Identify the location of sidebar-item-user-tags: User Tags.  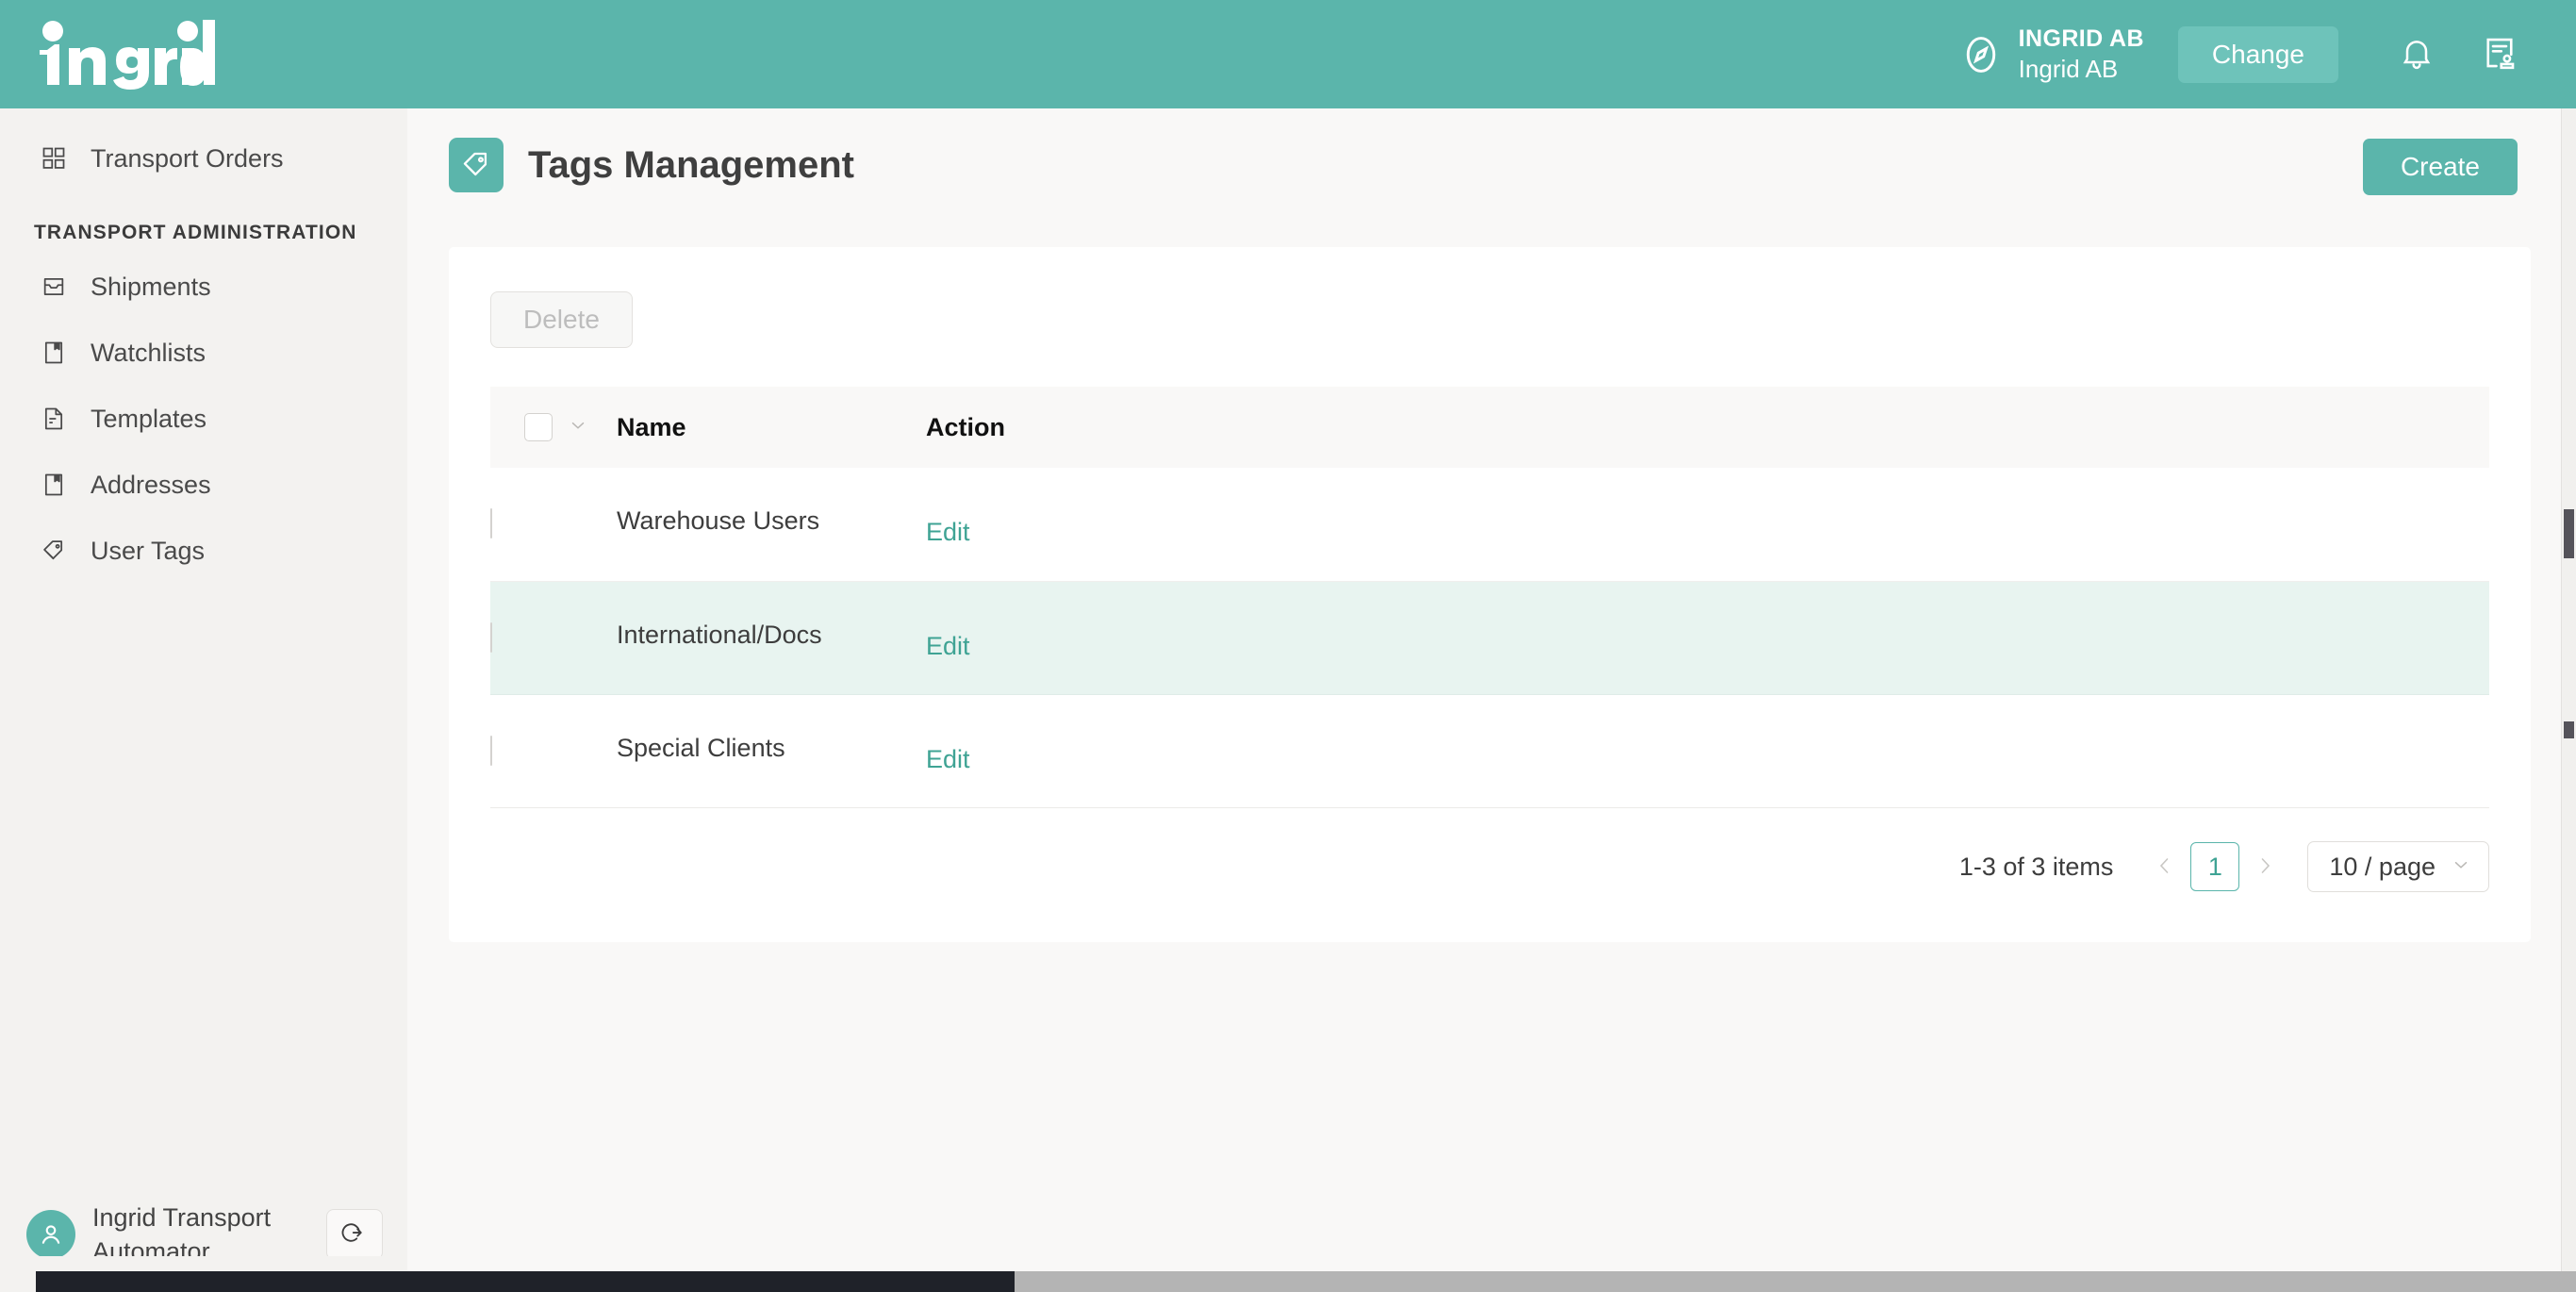
(203, 551).